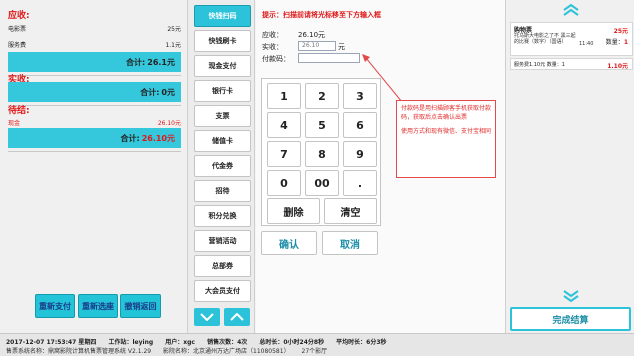 Image resolution: width=634 pixels, height=356 pixels. I want to click on reselect-seat-button: 重新选座, so click(98, 306).